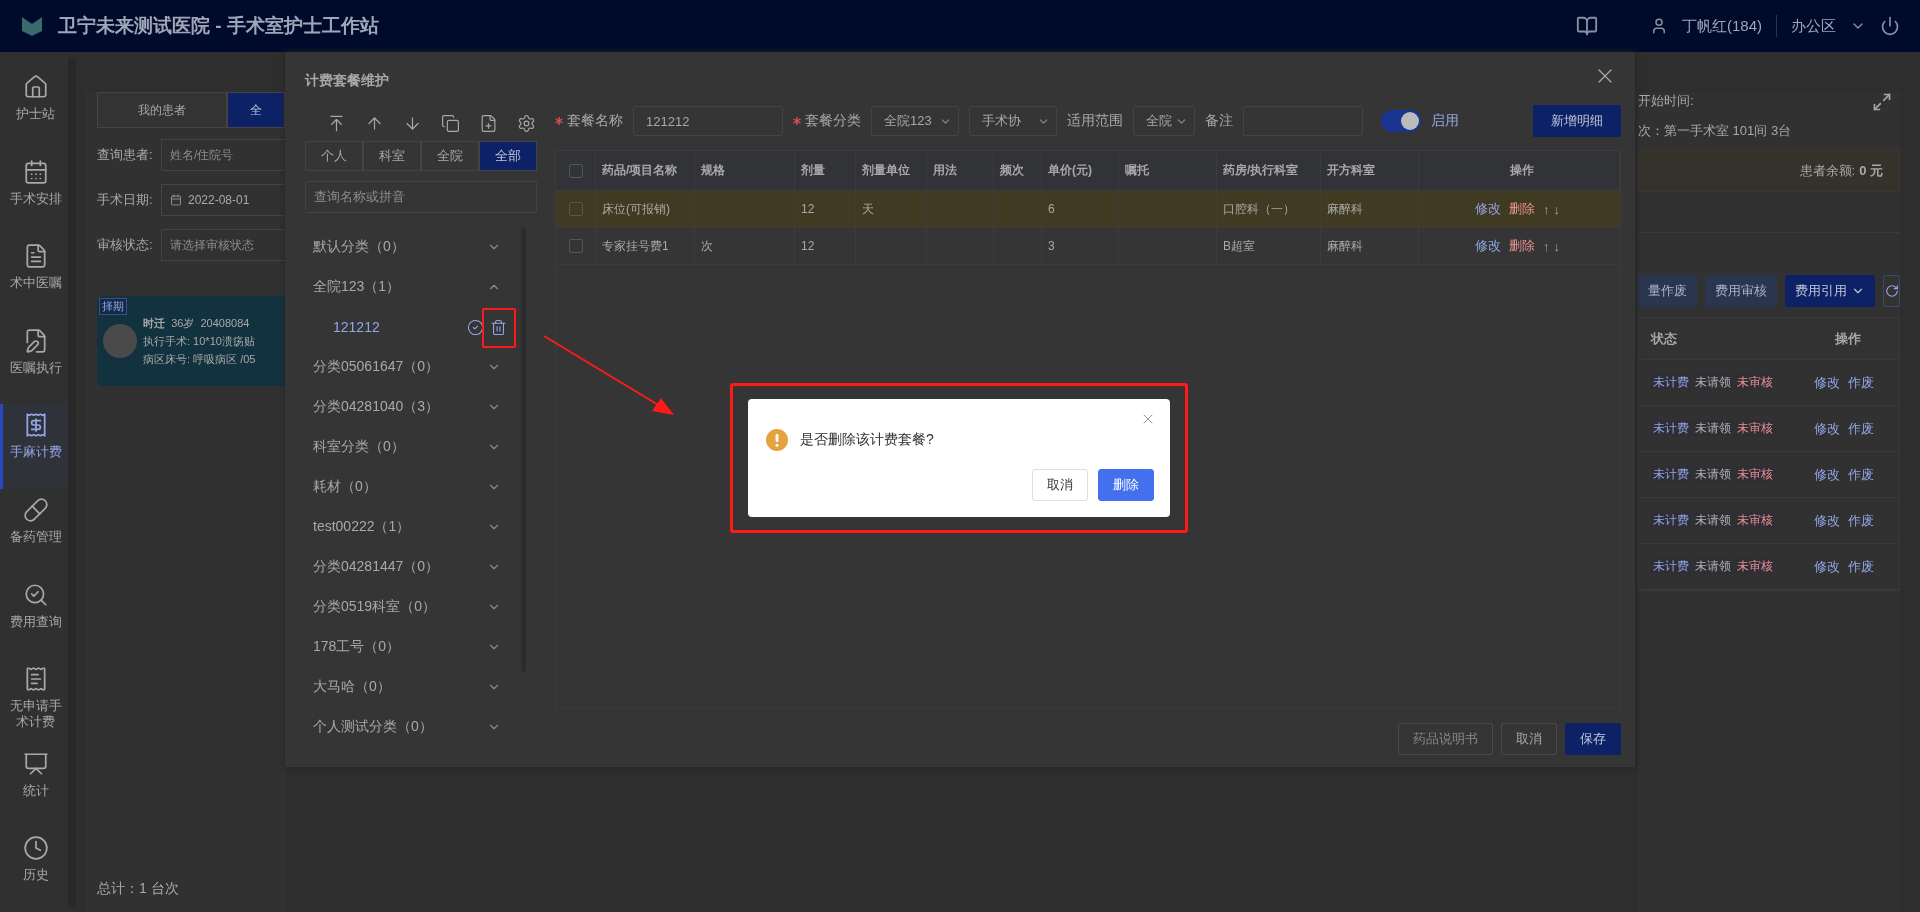 The height and width of the screenshot is (912, 1920). I want to click on footer-button: 保存, so click(1593, 739).